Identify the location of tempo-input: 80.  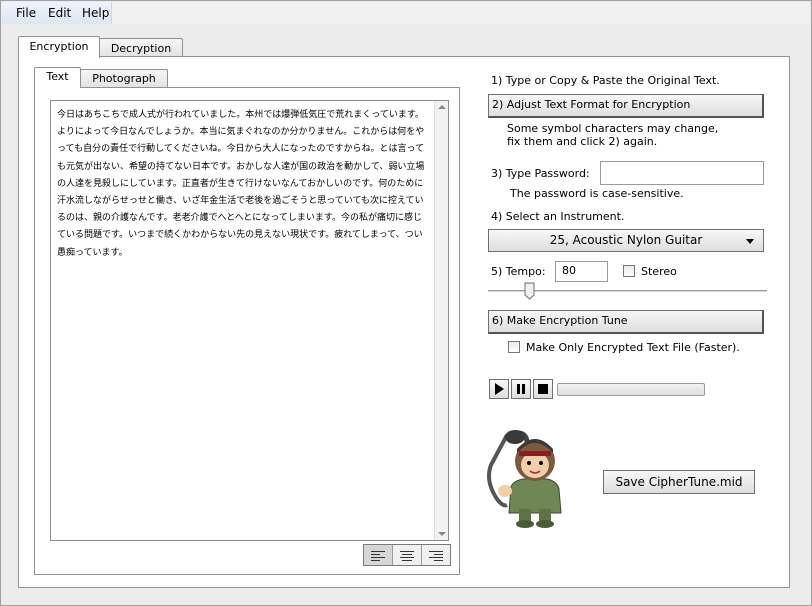
(581, 271).